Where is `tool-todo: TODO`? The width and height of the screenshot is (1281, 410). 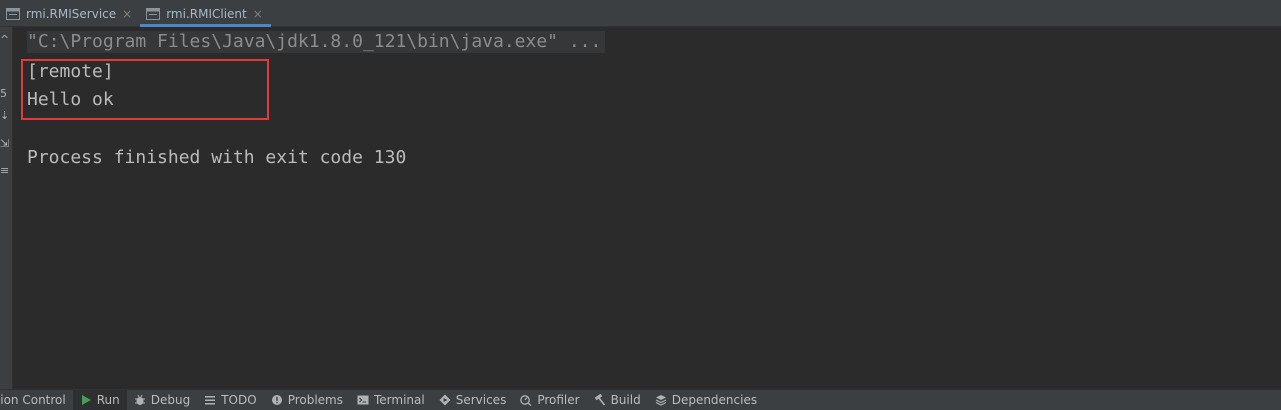 tool-todo: TODO is located at coordinates (230, 400).